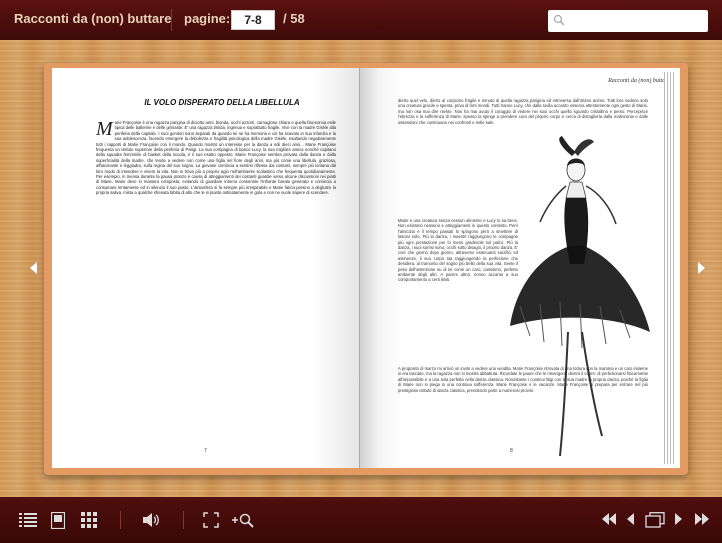  I want to click on zoom-icon, so click(243, 520).